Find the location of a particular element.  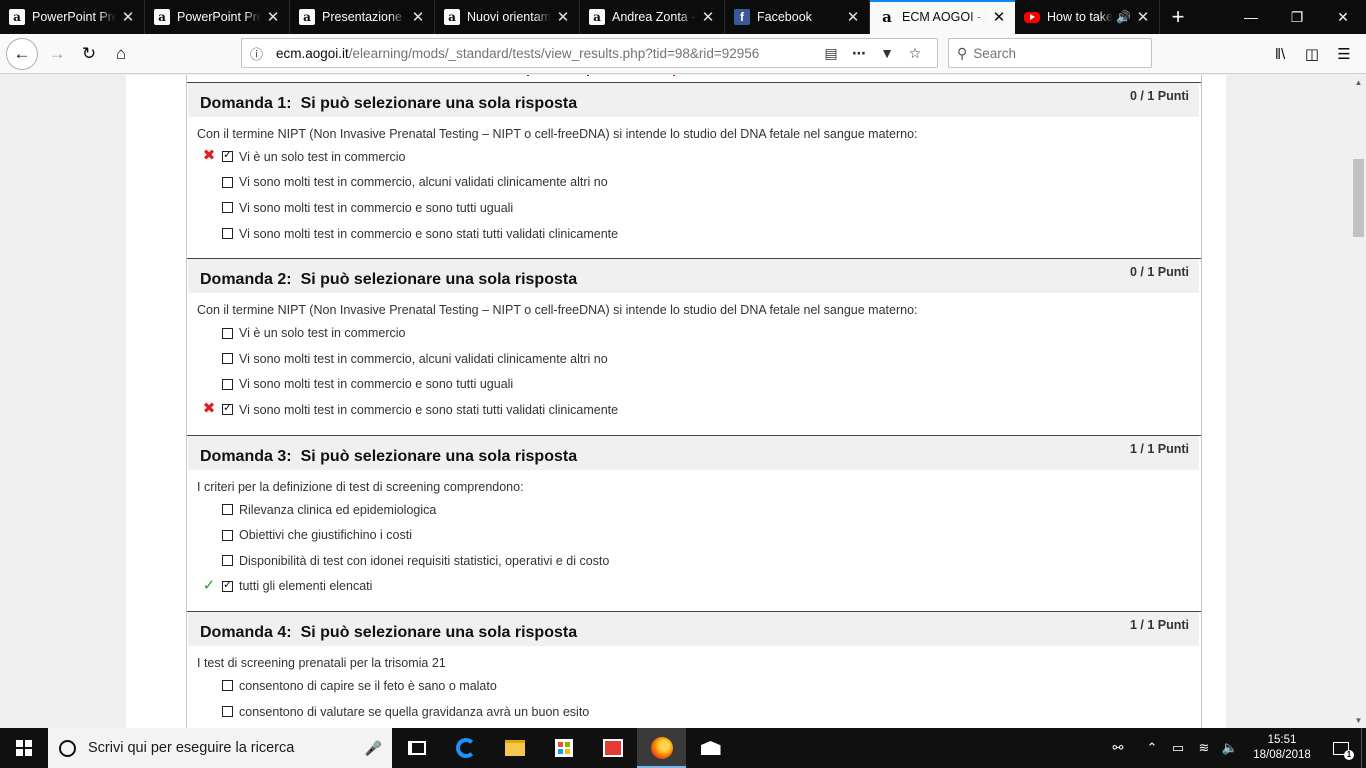

chevron-up-icon: ⌃ is located at coordinates (1152, 748).